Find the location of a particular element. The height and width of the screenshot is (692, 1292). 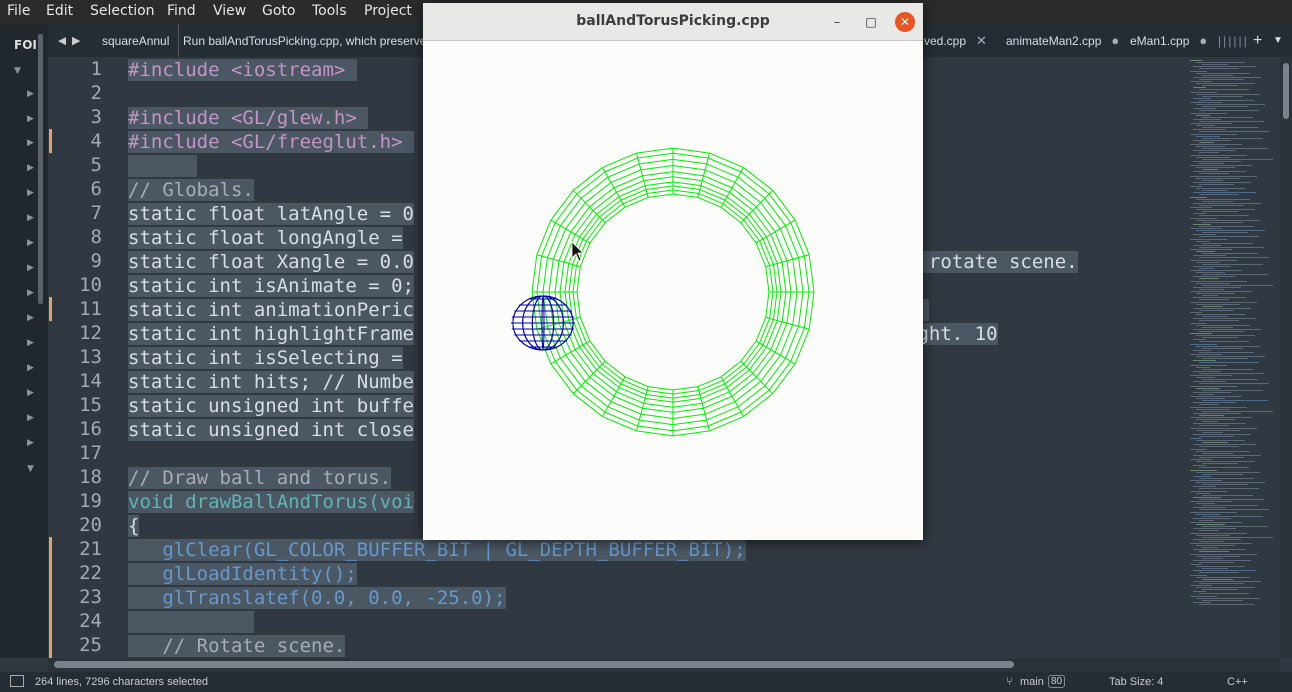

gl-window-titlebar: ballAndTorusPicking.cpp – □ ✕ is located at coordinates (673, 22).